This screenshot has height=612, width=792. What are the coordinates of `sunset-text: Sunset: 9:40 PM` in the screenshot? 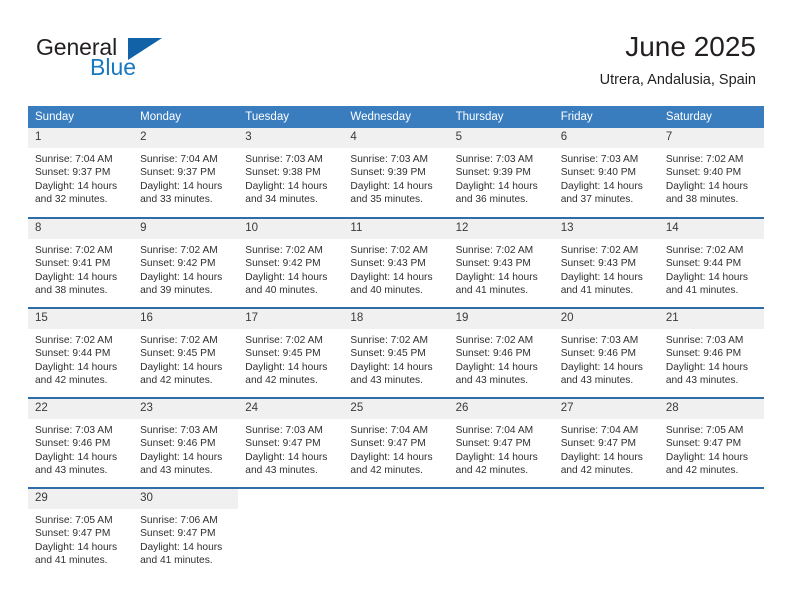 It's located at (598, 173).